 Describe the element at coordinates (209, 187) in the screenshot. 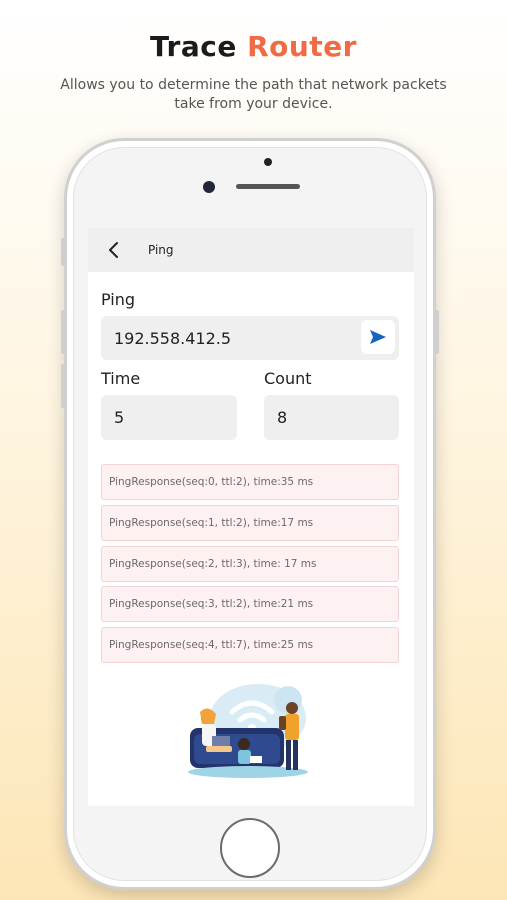

I see `phone-camera` at that location.